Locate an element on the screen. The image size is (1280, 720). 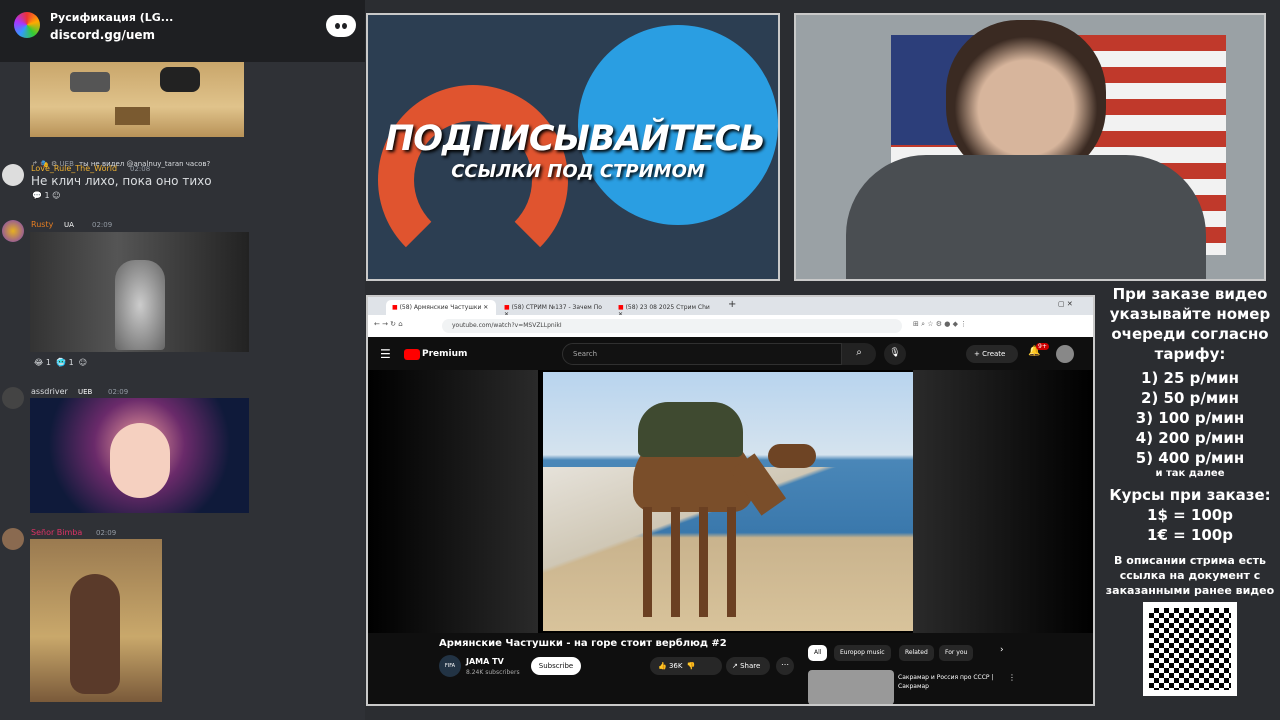
create-button: + Create is located at coordinates (992, 354).